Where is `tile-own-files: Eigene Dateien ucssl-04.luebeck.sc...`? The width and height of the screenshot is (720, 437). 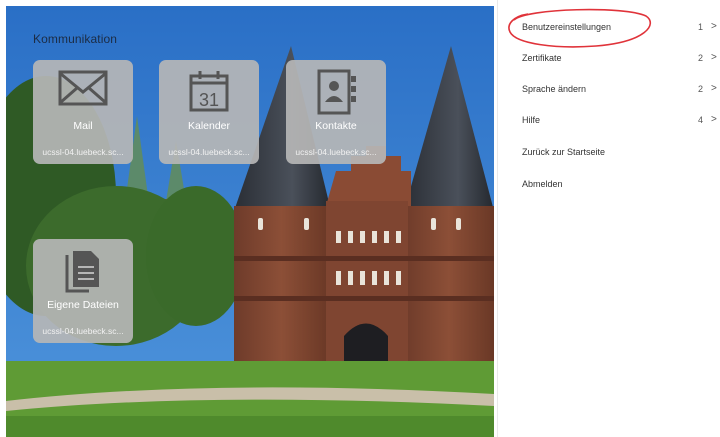 tile-own-files: Eigene Dateien ucssl-04.luebeck.sc... is located at coordinates (83, 291).